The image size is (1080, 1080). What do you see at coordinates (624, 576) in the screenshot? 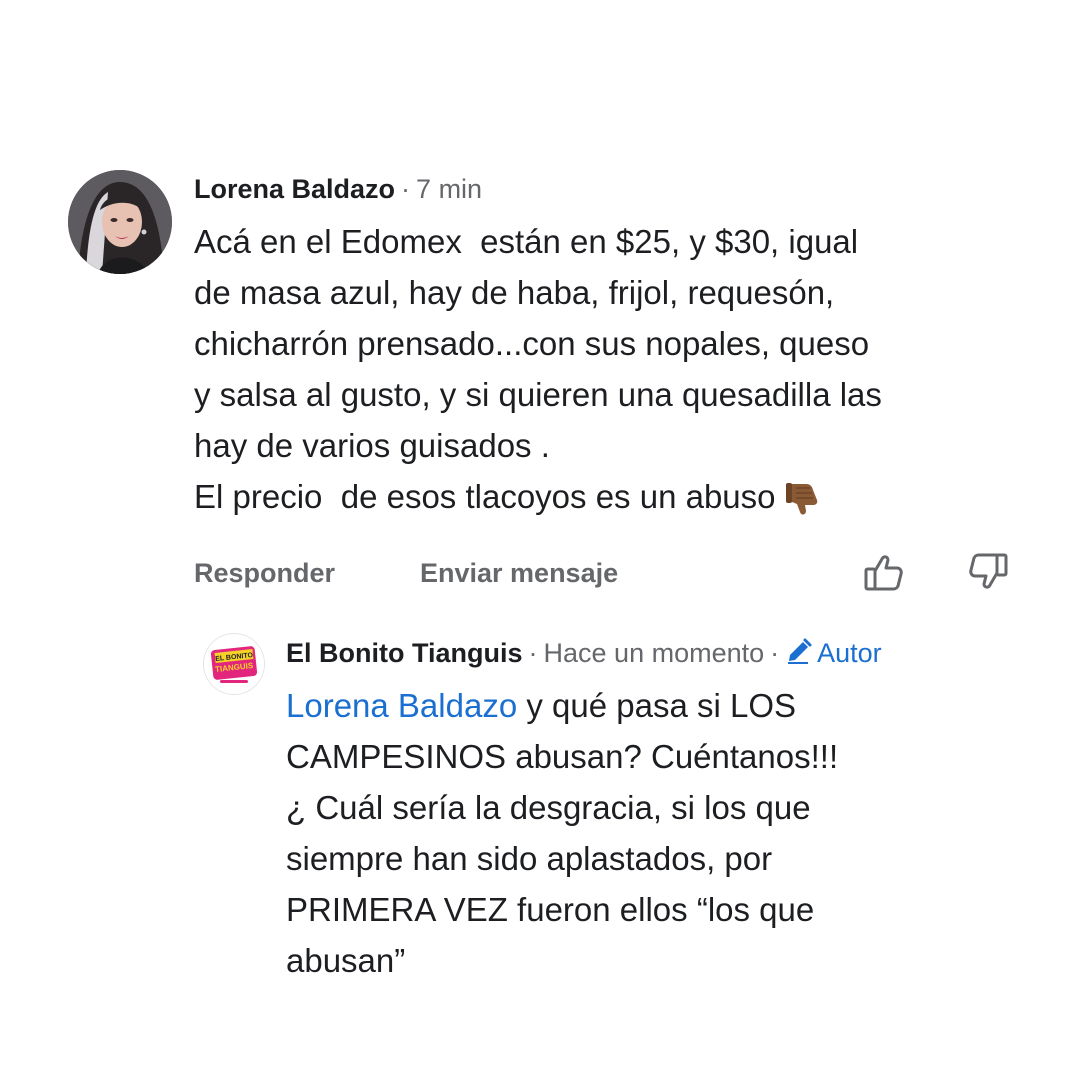
I see `comment-actions: Responder Enviar mensaje` at bounding box center [624, 576].